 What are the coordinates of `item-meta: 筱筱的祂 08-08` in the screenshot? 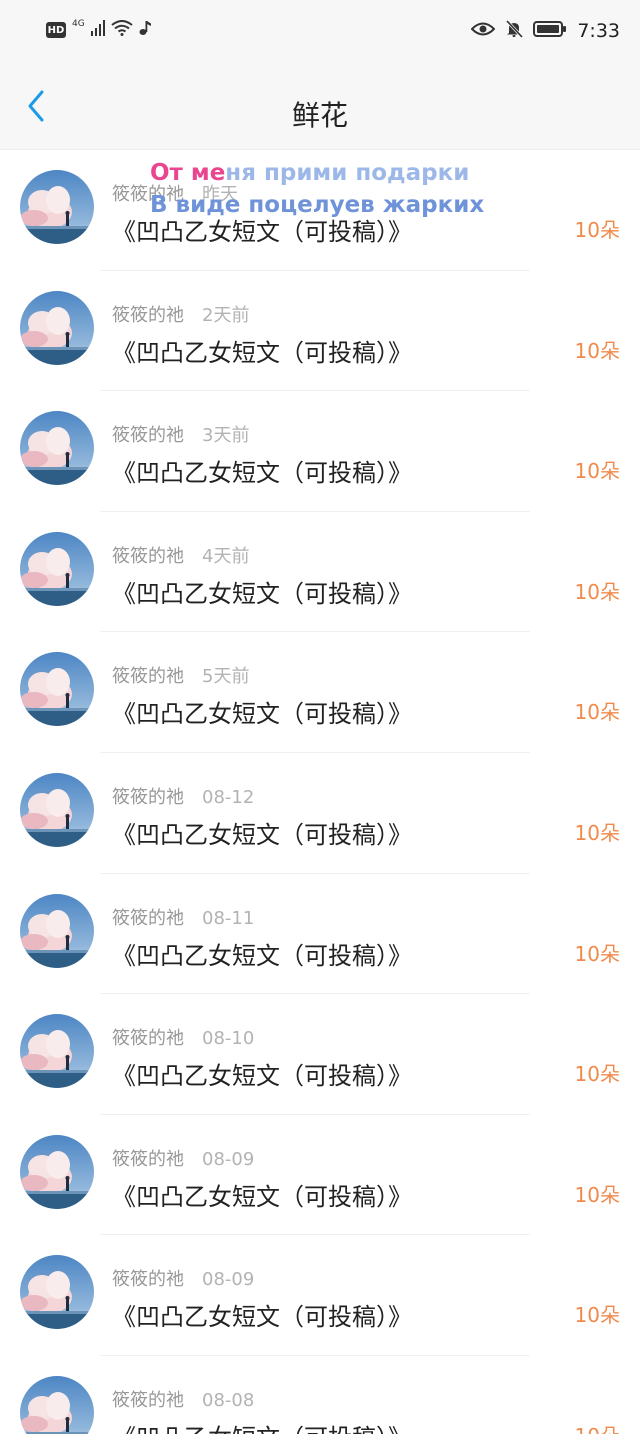 It's located at (183, 1399).